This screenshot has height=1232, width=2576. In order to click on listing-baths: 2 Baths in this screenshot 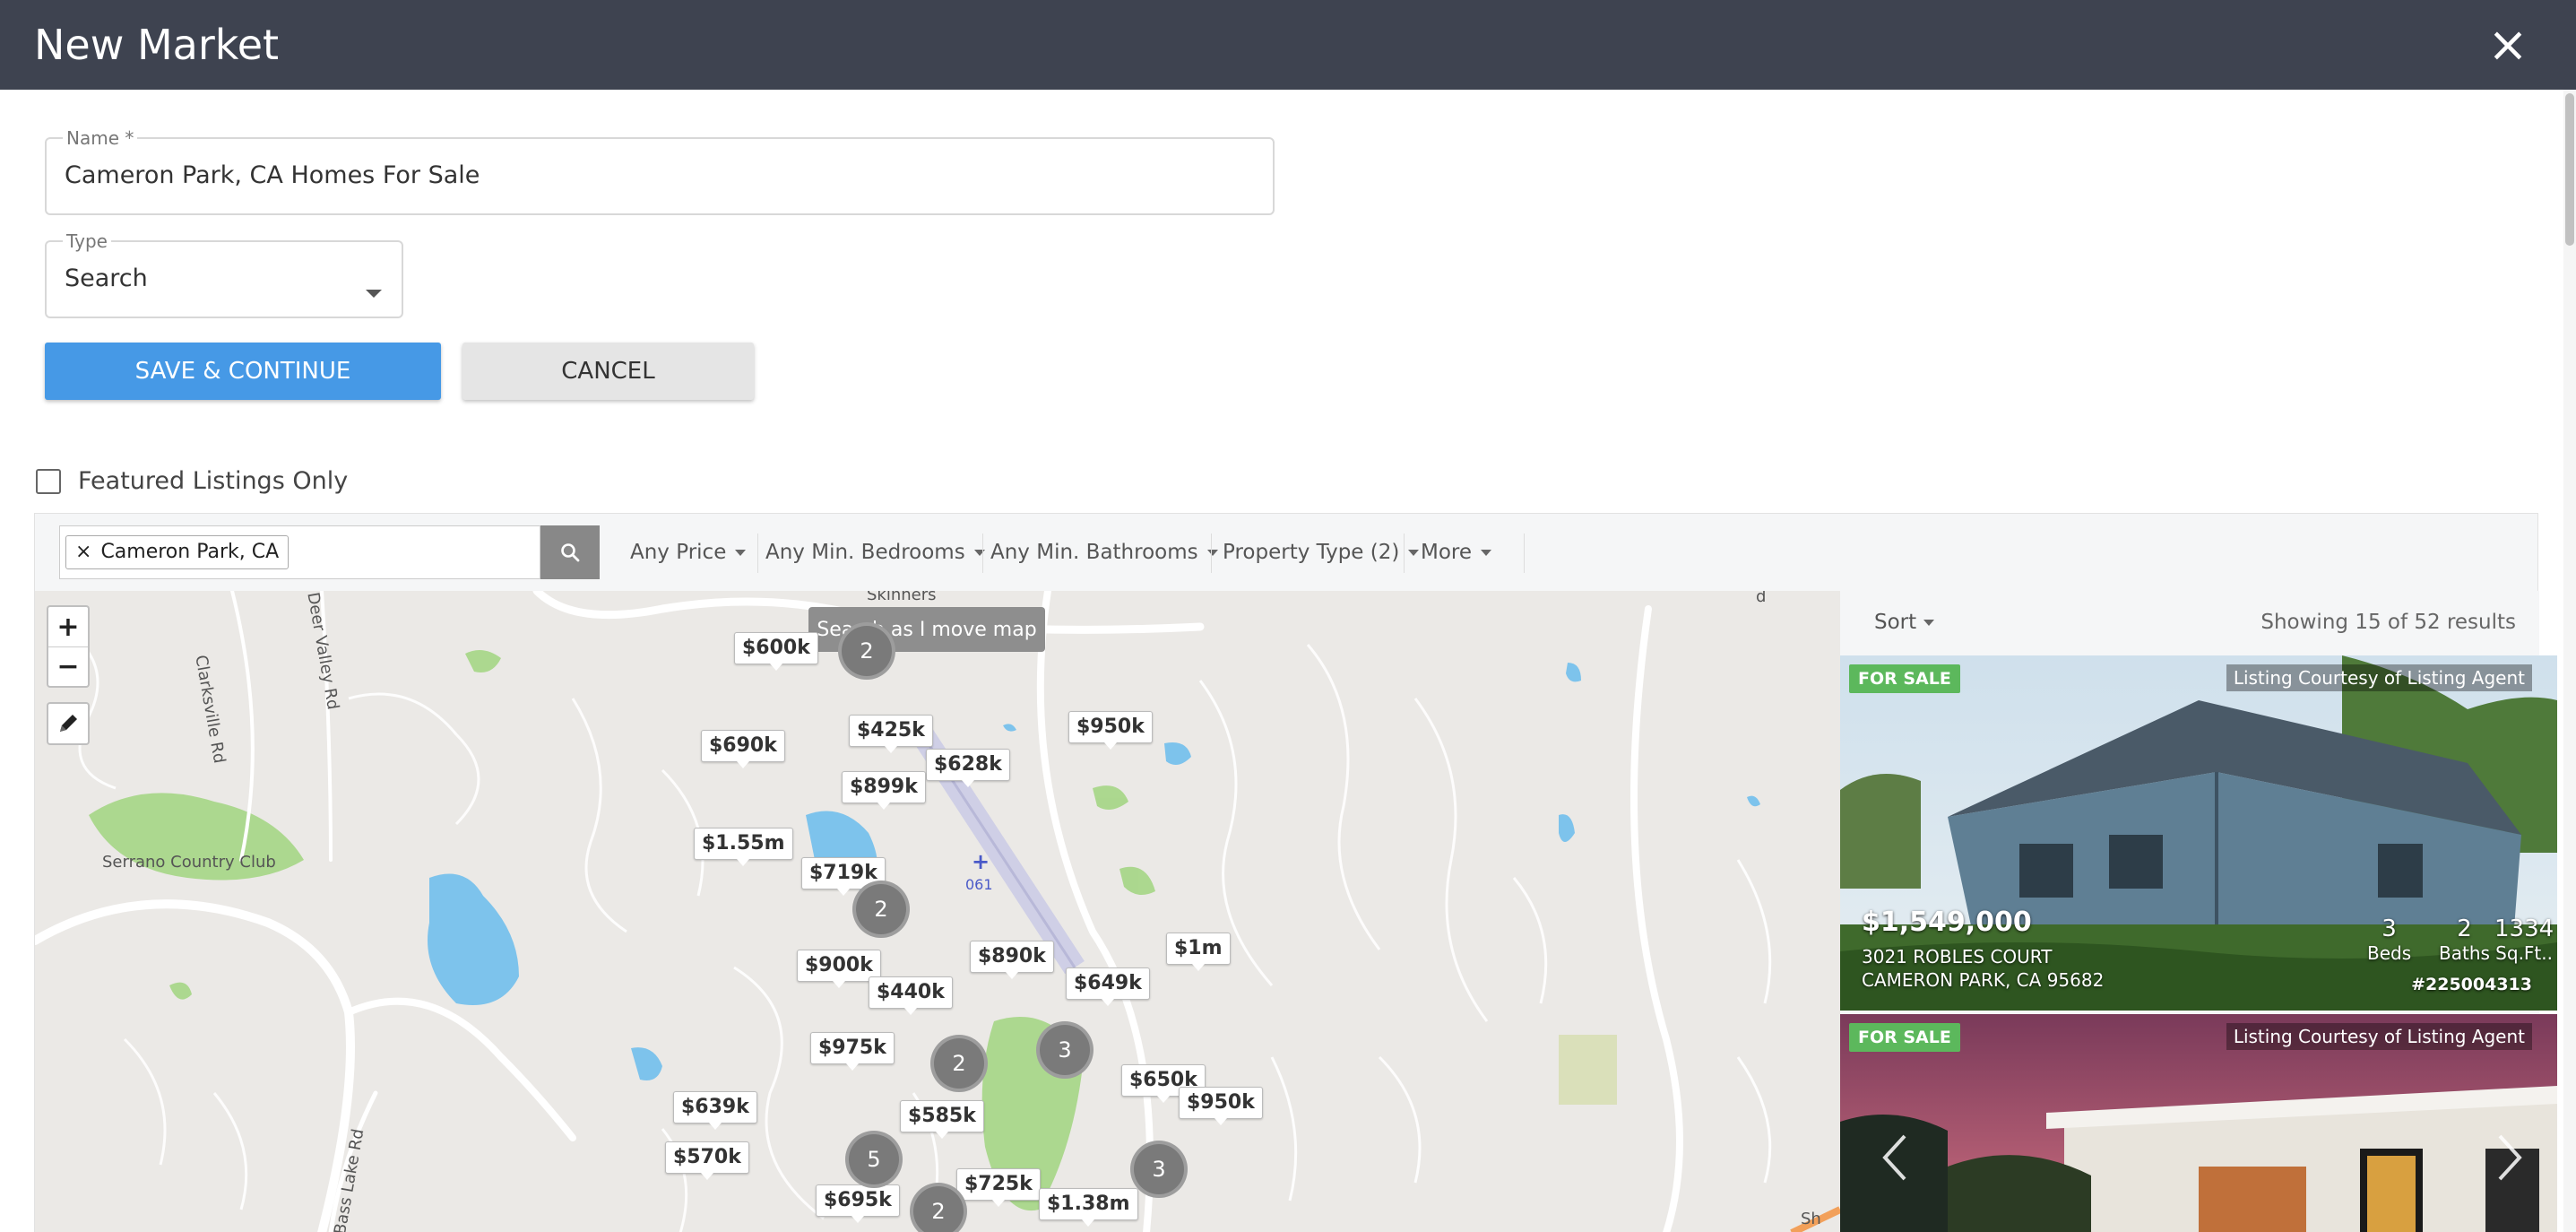, I will do `click(2464, 939)`.